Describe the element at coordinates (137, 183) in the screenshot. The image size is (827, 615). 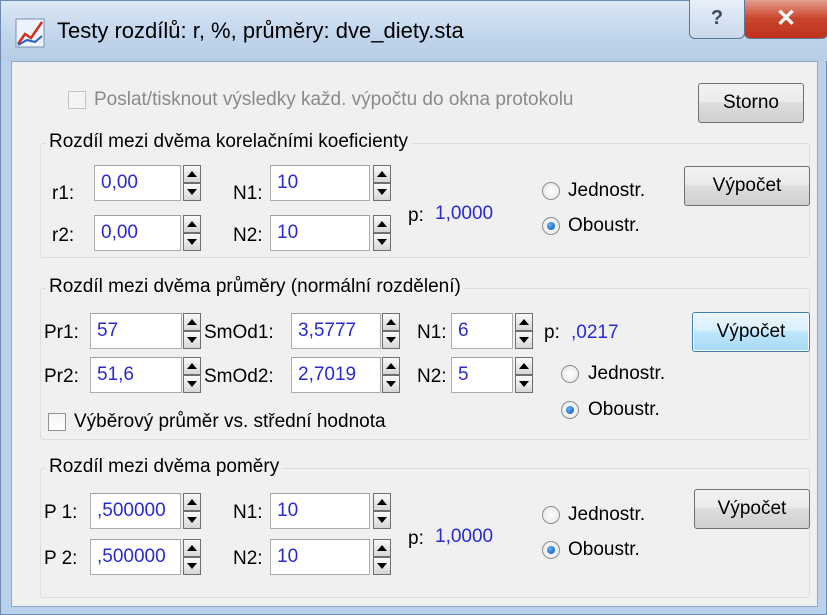
I see `r1-input: 0,00` at that location.